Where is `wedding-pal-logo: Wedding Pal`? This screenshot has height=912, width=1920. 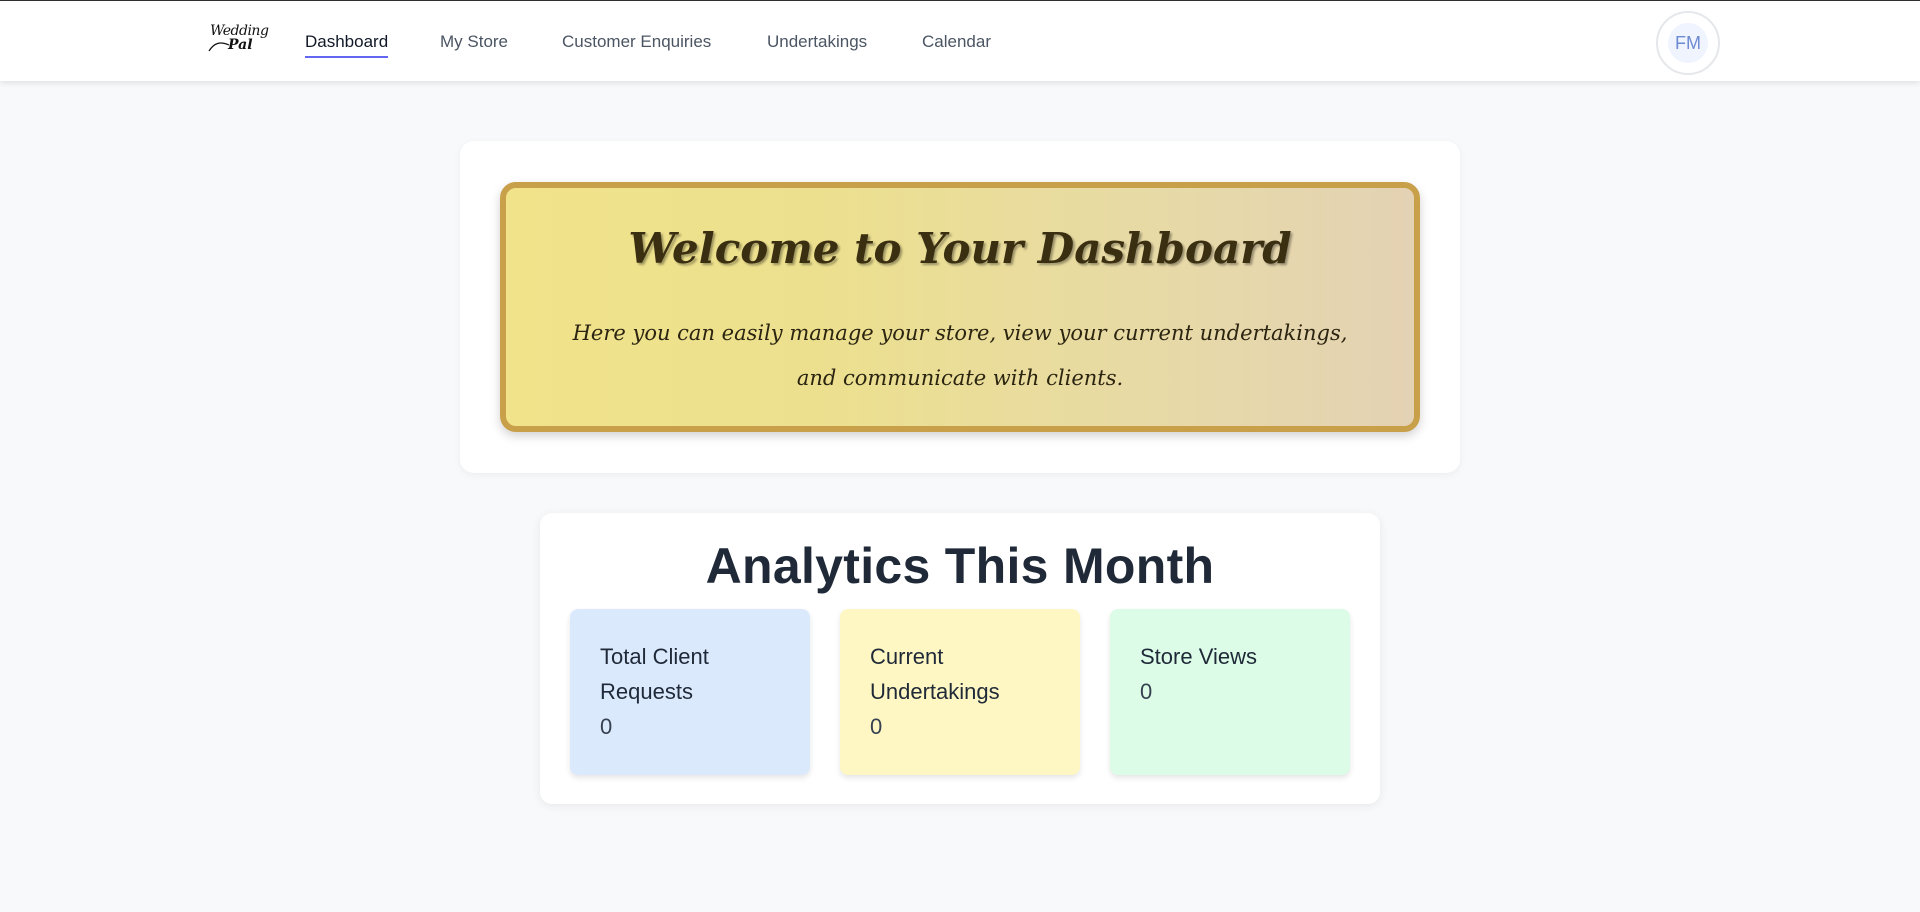 wedding-pal-logo: Wedding Pal is located at coordinates (238, 40).